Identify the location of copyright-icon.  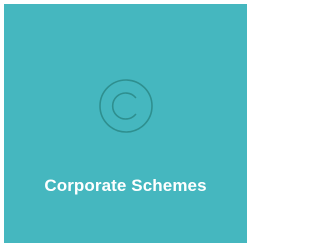
(126, 106).